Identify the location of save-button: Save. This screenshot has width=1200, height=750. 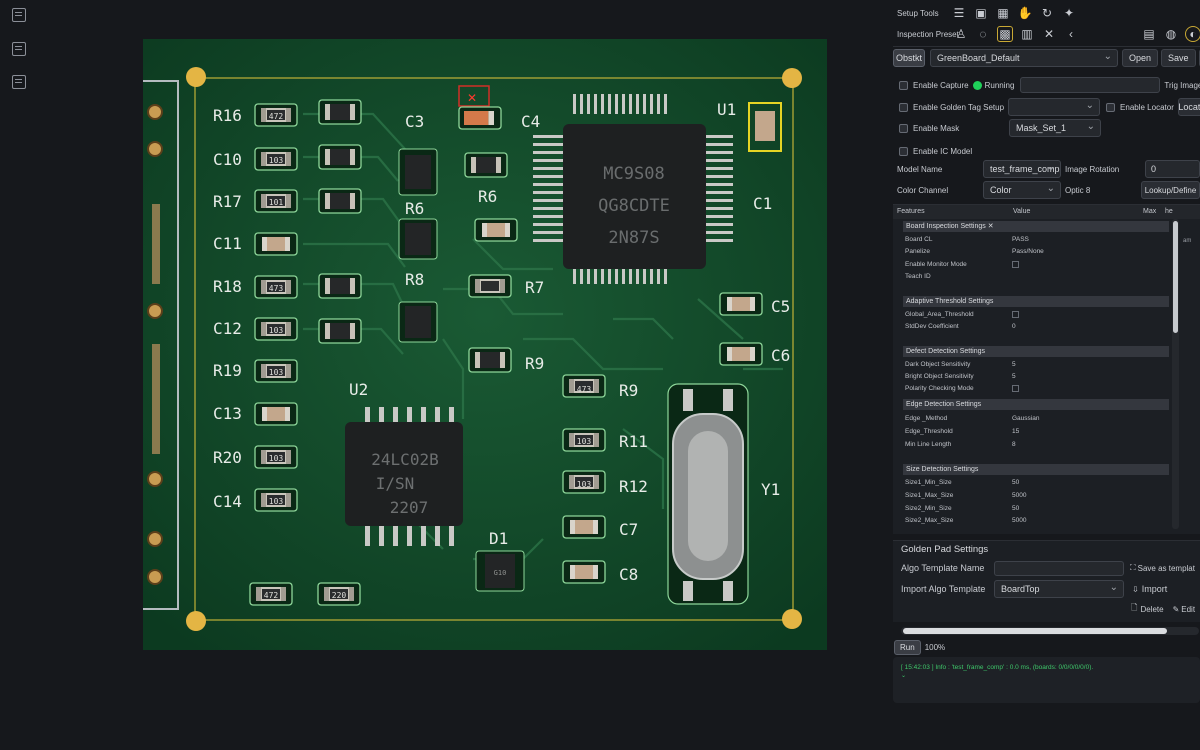
(1178, 58).